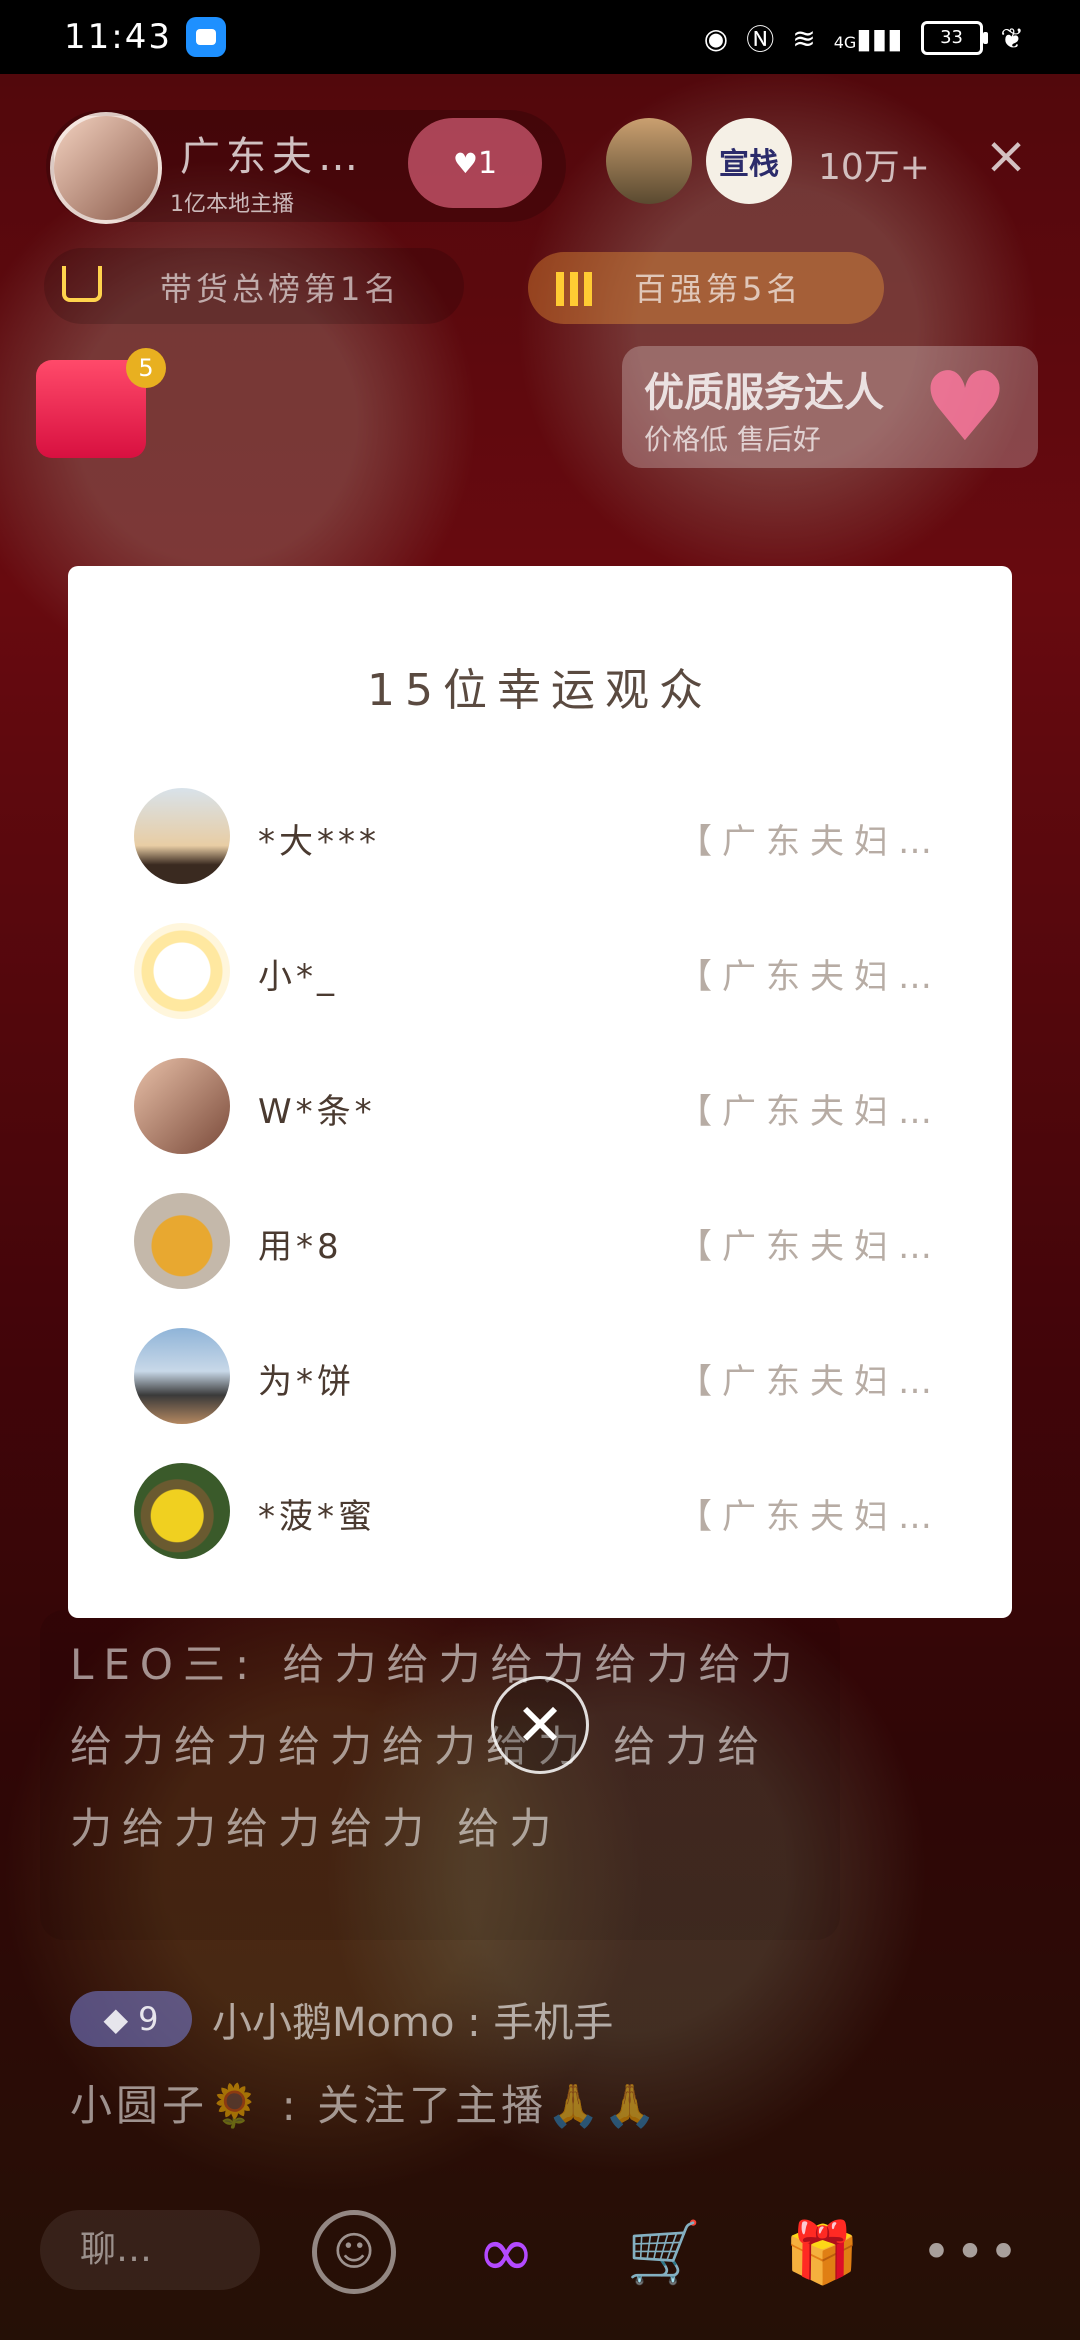  Describe the element at coordinates (506, 2252) in the screenshot. I see `link-icon: ∞` at that location.